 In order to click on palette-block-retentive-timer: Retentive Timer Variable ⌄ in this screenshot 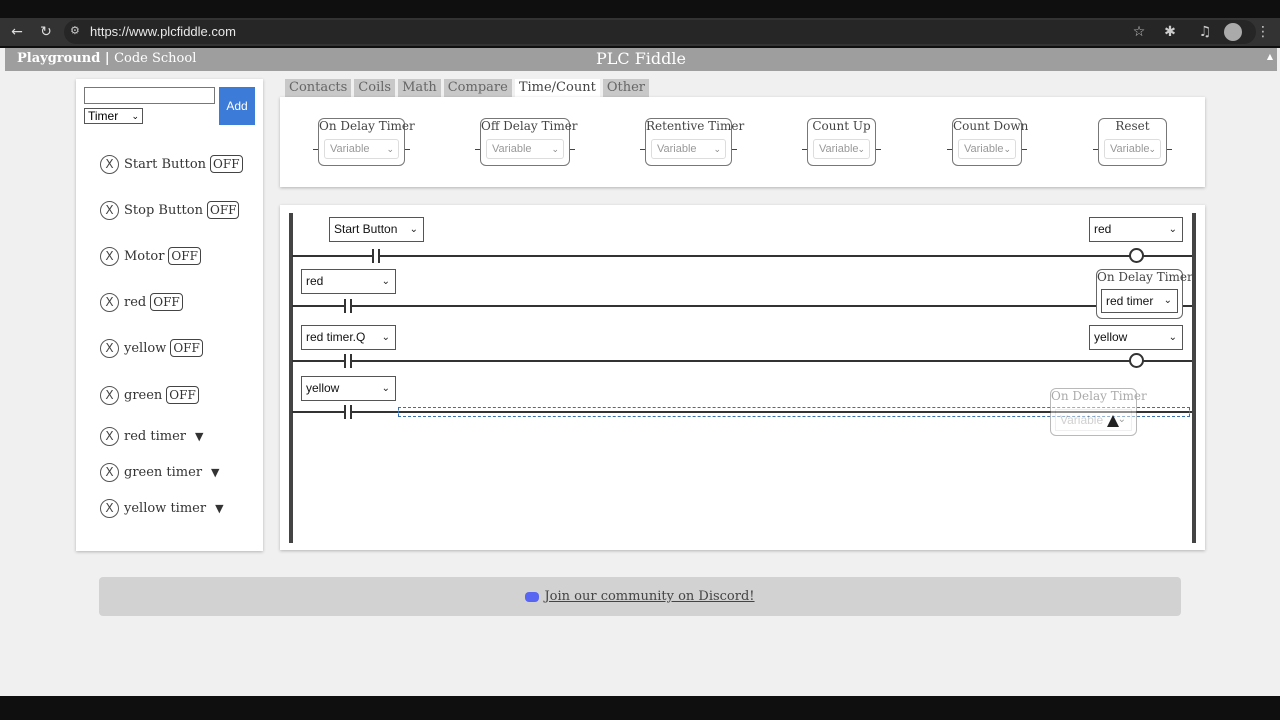, I will do `click(692, 142)`.